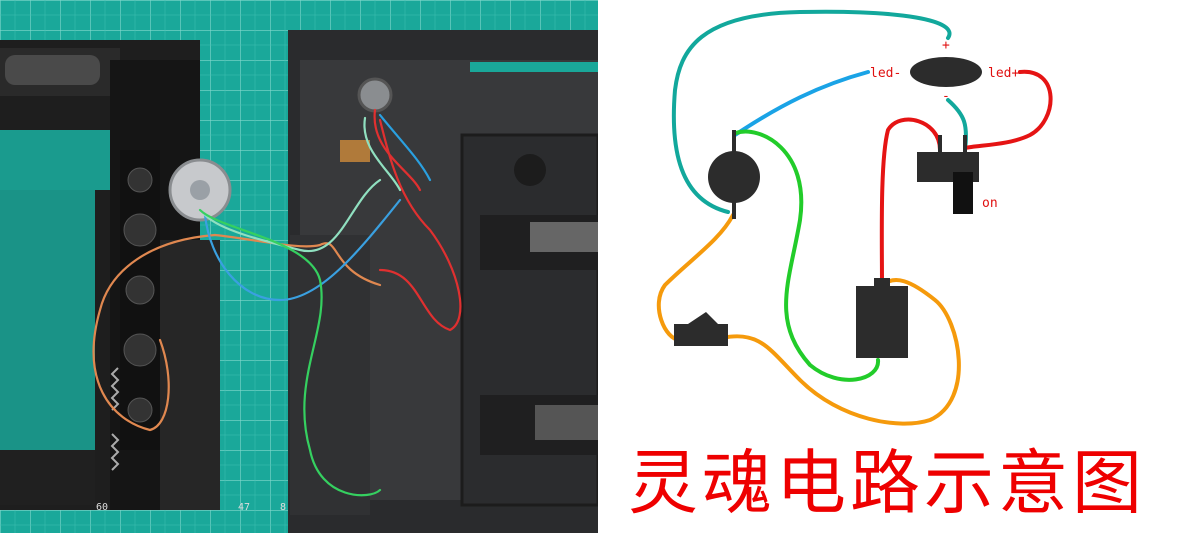 The image size is (1200, 533). Describe the element at coordinates (910, 202) in the screenshot. I see `wire-red-battery` at that location.